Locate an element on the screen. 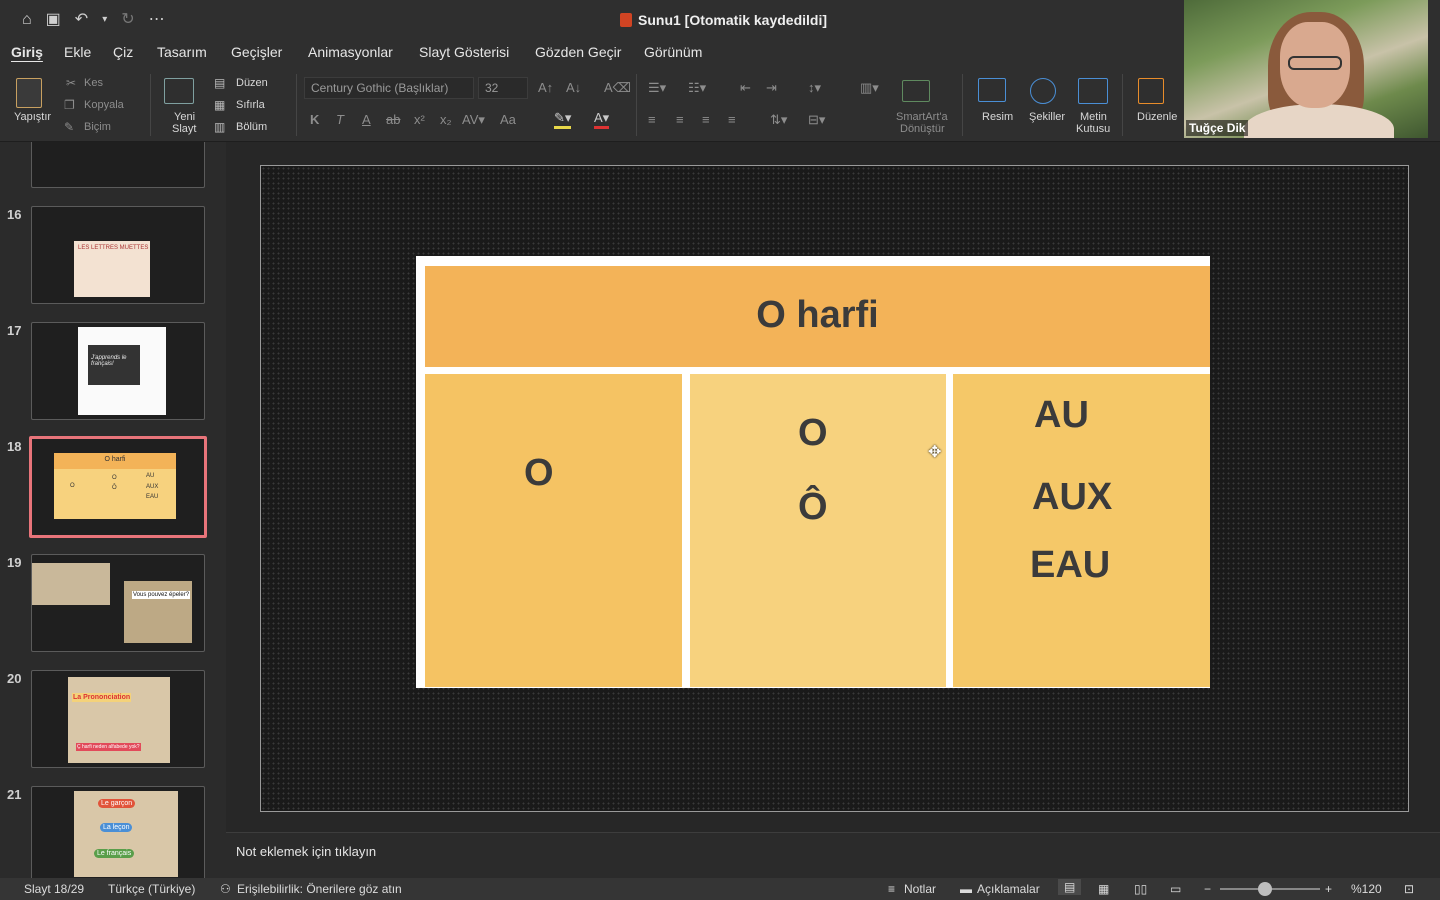  align-center-icon: ≡ is located at coordinates (680, 119).